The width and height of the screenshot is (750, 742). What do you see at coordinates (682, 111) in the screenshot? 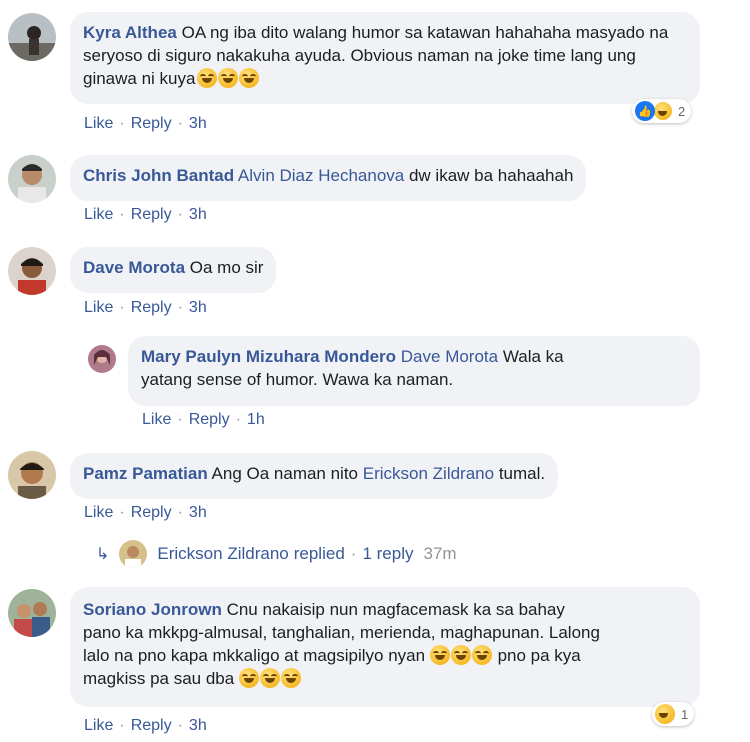
I see `reaction-count: 2` at bounding box center [682, 111].